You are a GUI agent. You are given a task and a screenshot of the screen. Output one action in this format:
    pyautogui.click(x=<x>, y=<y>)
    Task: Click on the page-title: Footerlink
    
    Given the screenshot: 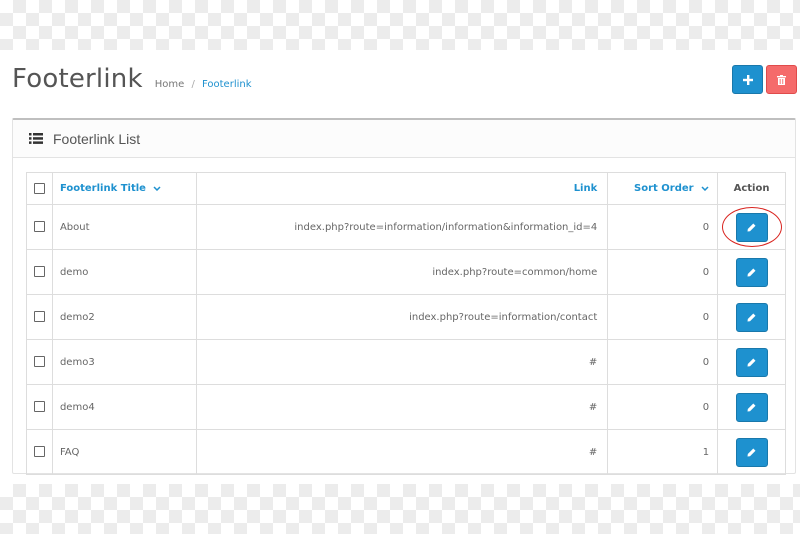 What is the action you would take?
    pyautogui.click(x=77, y=79)
    